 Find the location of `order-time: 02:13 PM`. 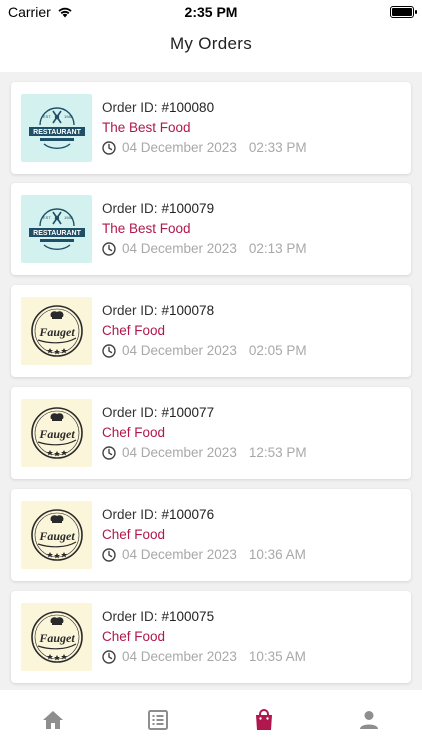

order-time: 02:13 PM is located at coordinates (277, 248).